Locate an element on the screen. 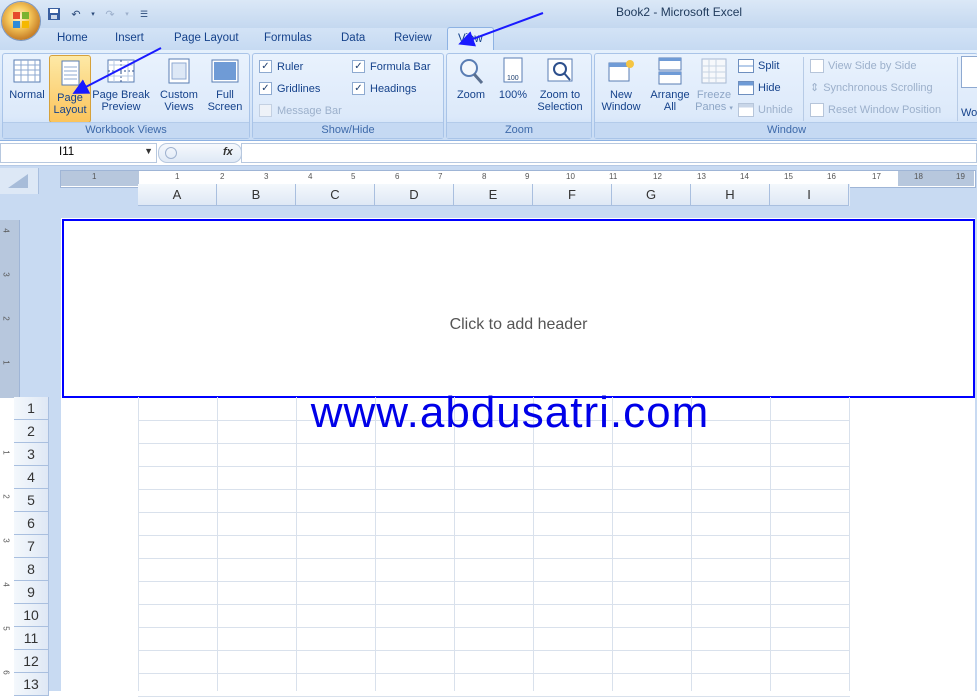 The width and height of the screenshot is (977, 697). arrow-to-page-layout is located at coordinates (117, 70).